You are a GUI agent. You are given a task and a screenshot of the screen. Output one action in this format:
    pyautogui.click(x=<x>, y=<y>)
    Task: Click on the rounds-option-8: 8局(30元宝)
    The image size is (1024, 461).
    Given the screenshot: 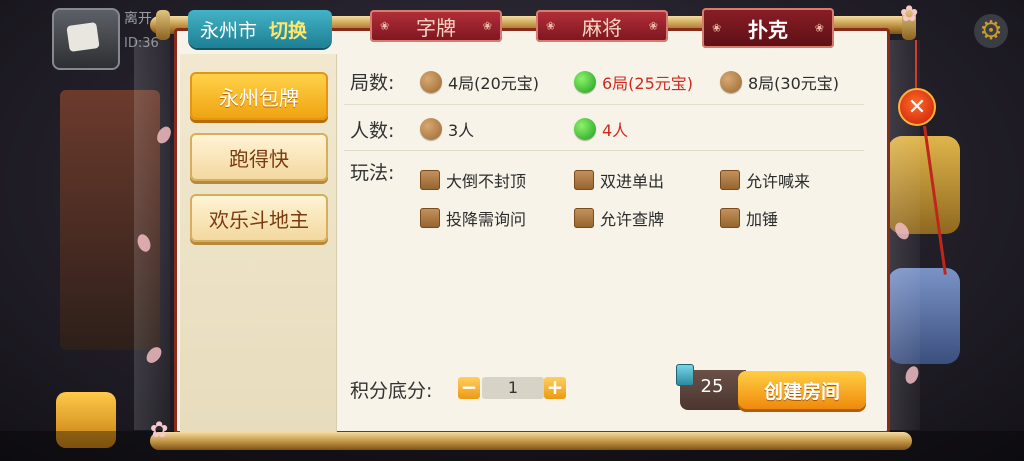 What is the action you would take?
    pyautogui.click(x=779, y=82)
    